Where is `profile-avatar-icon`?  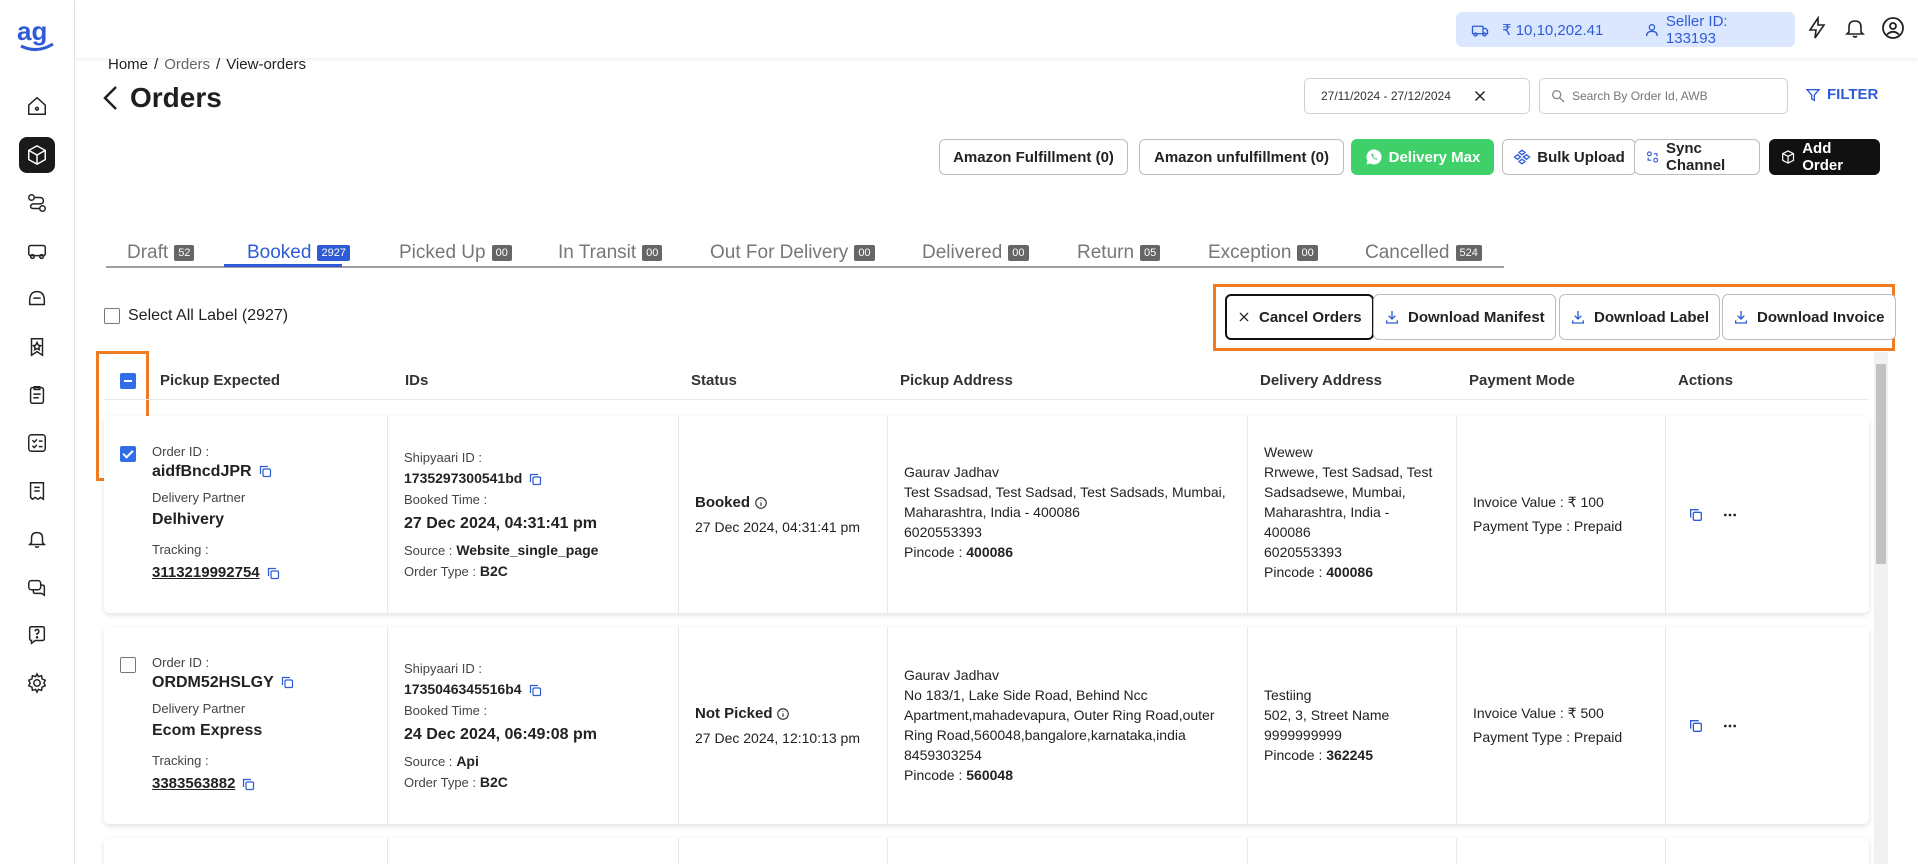
profile-avatar-icon is located at coordinates (1893, 28).